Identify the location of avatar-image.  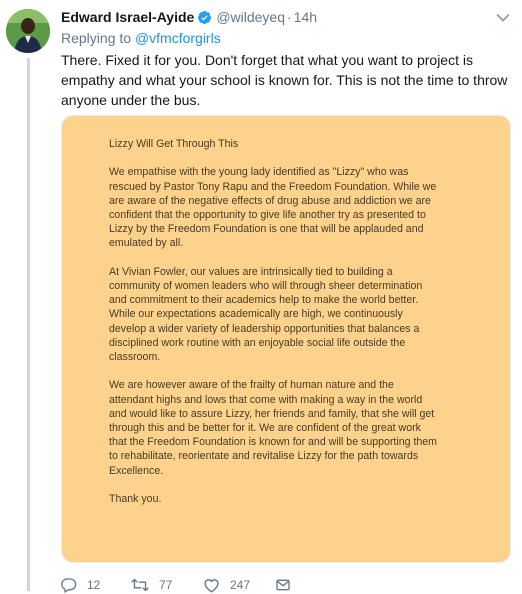
(28, 31).